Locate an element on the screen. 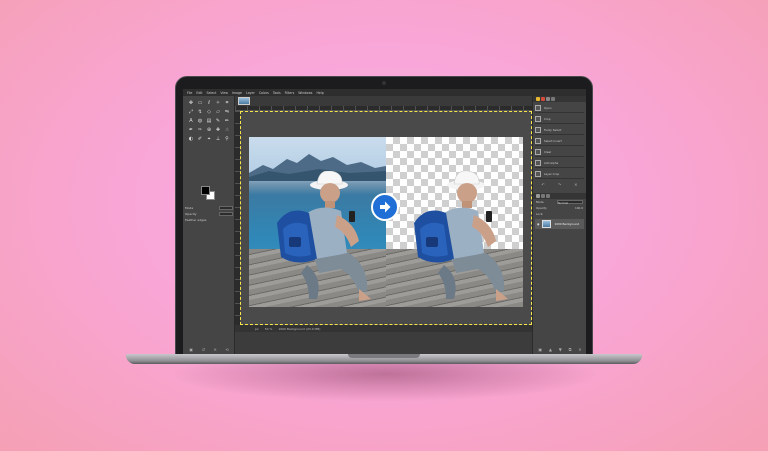 This screenshot has width=768, height=451. color-picker-icon: ⌖ is located at coordinates (209, 139).